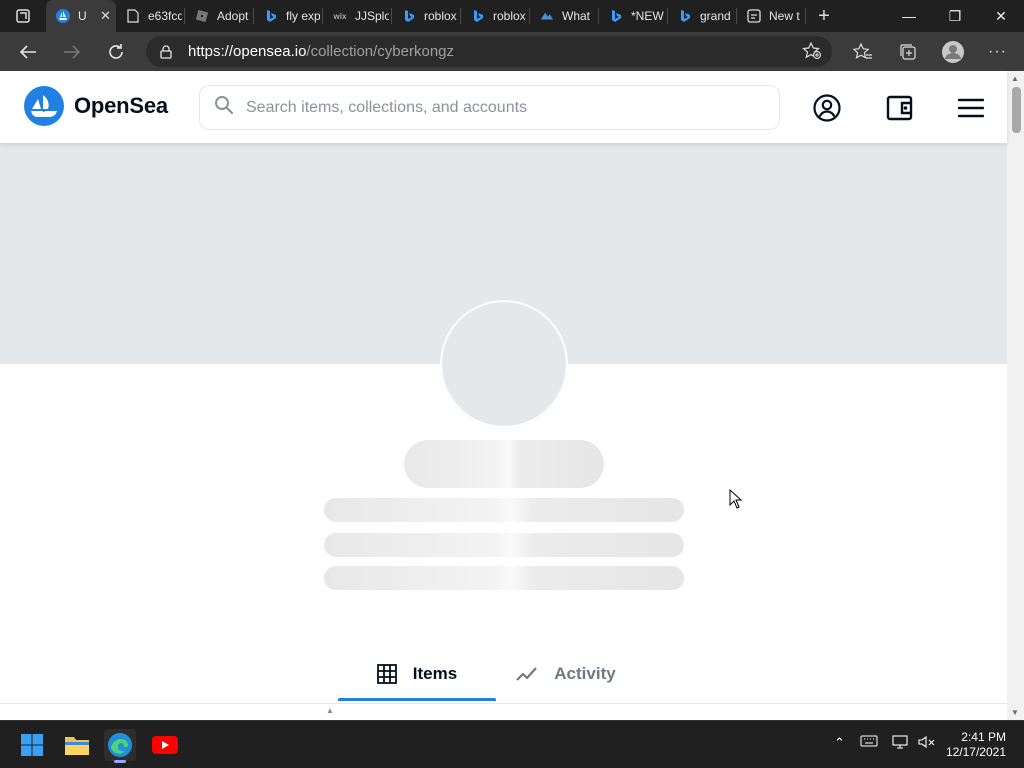 The width and height of the screenshot is (1024, 768). I want to click on tab-items-label: Items, so click(435, 673).